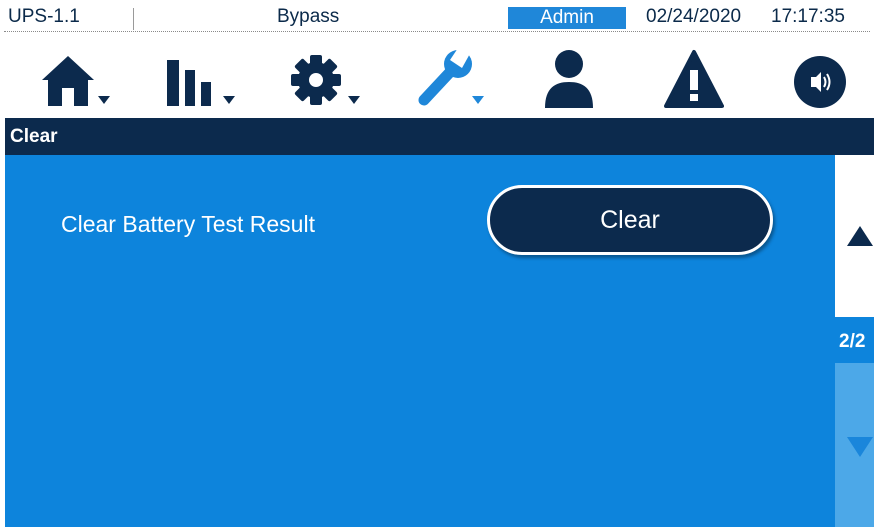  I want to click on status-divider, so click(133, 19).